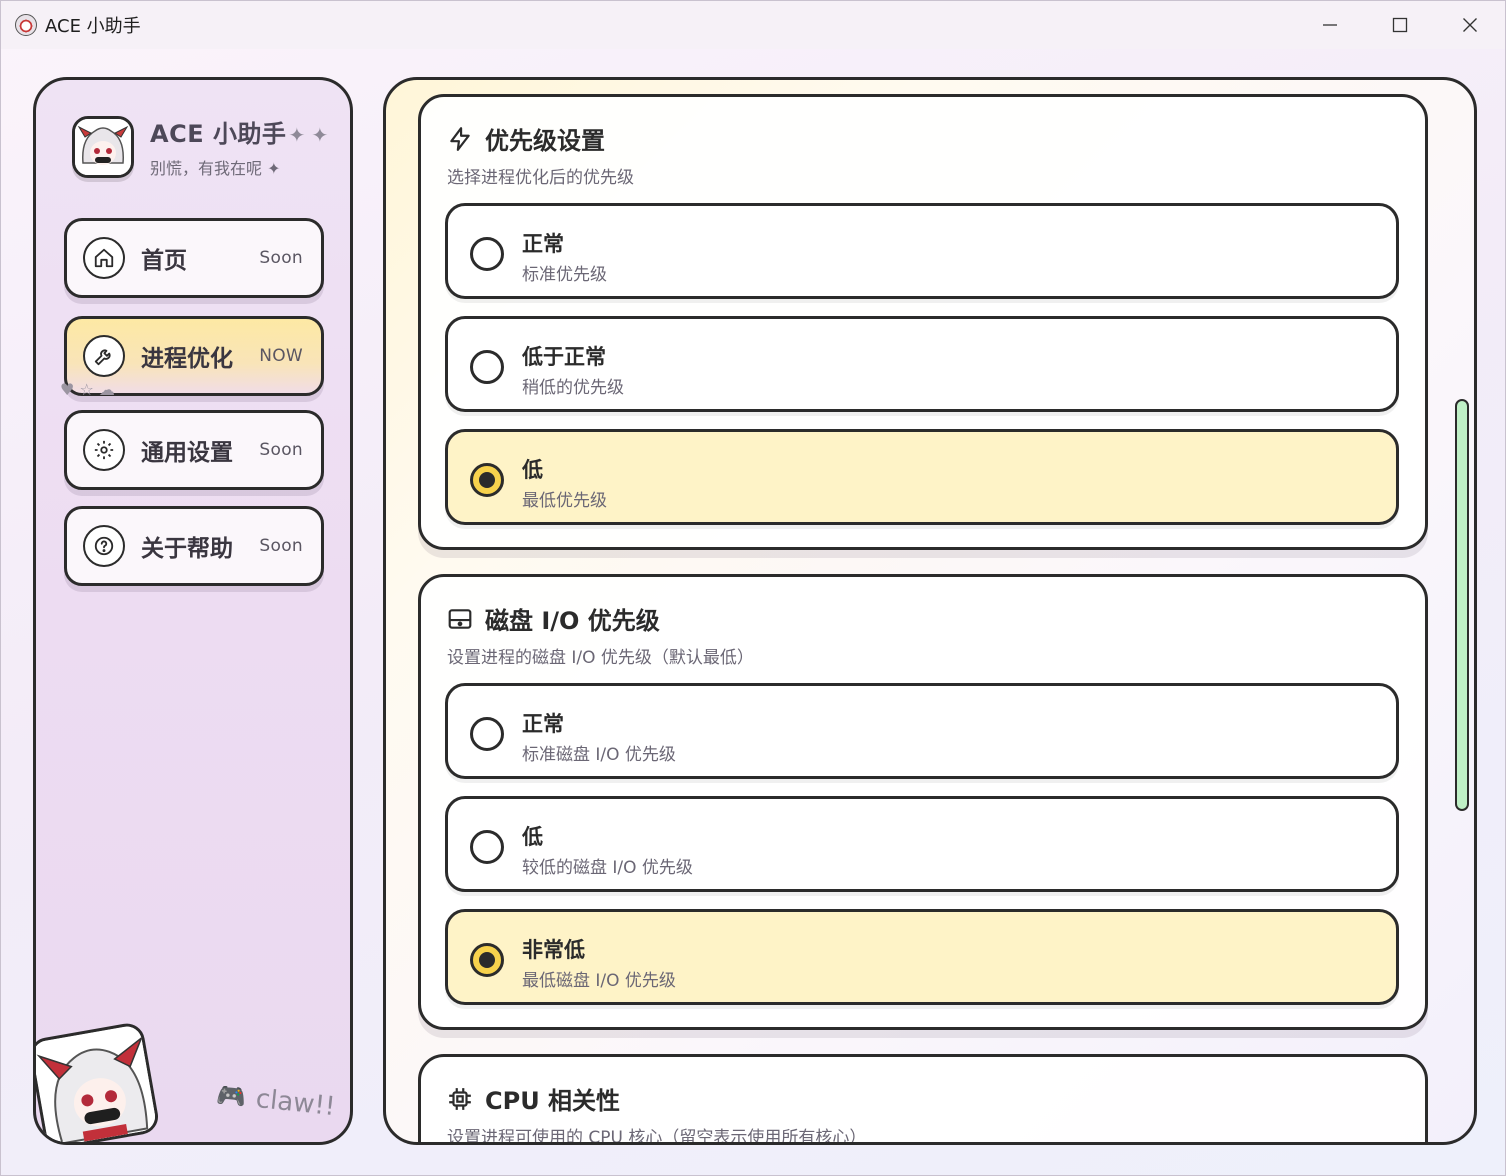 This screenshot has height=1176, width=1506. I want to click on close-icon, so click(1470, 25).